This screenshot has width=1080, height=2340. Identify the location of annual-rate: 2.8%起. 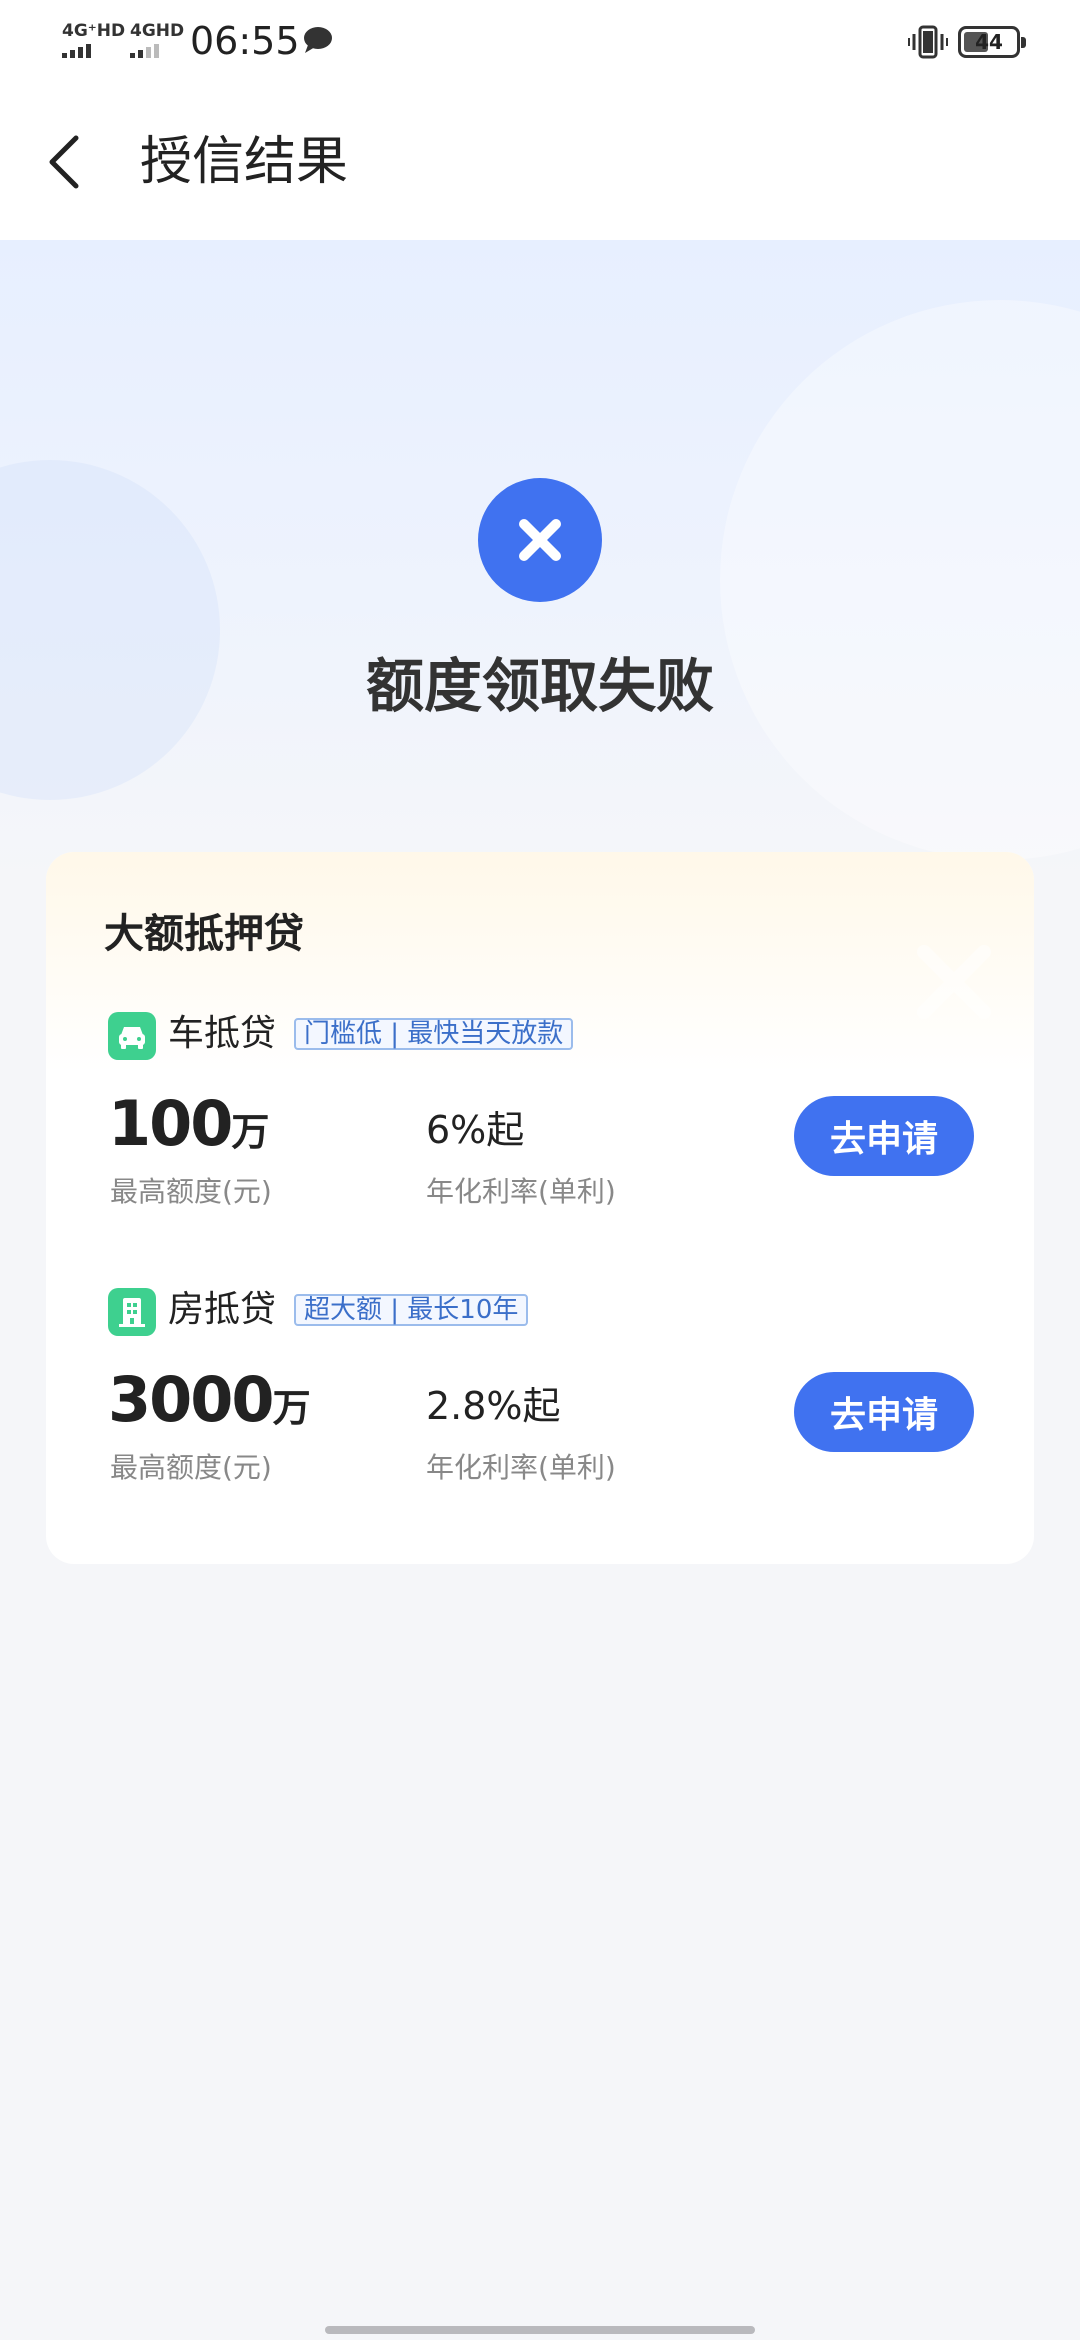
(493, 1406).